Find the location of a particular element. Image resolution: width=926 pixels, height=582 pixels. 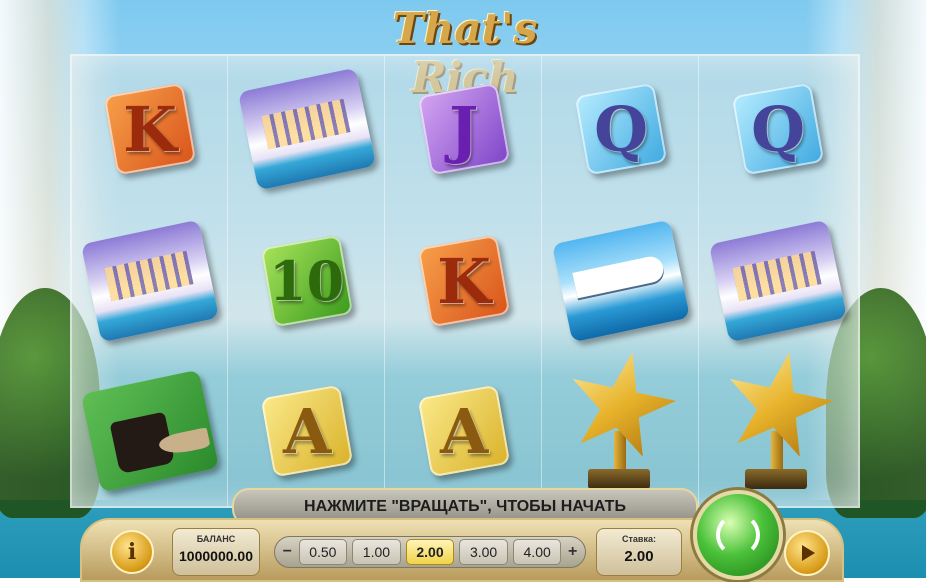

bet-increase-button: + is located at coordinates (572, 551).